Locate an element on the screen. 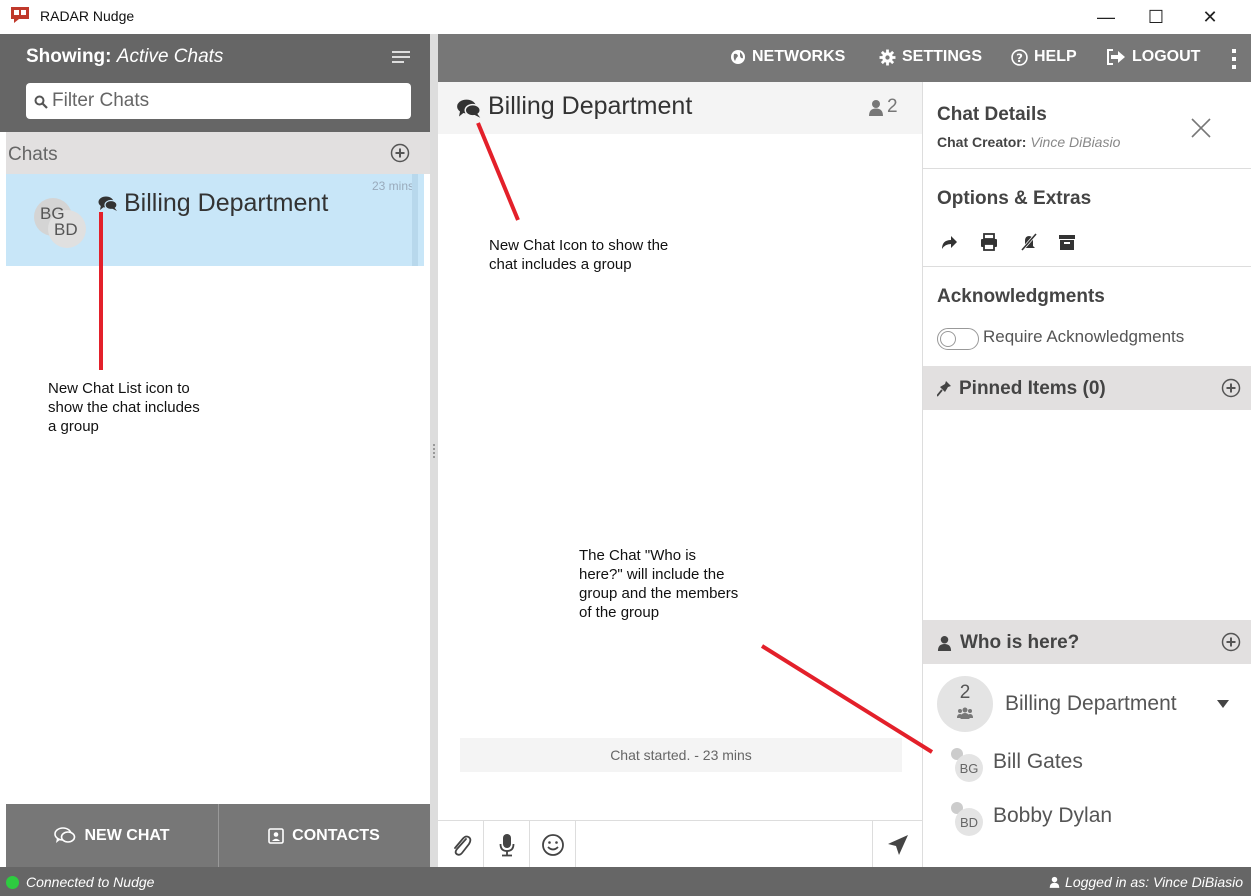 The width and height of the screenshot is (1251, 896). member-count: 2 is located at coordinates (883, 107).